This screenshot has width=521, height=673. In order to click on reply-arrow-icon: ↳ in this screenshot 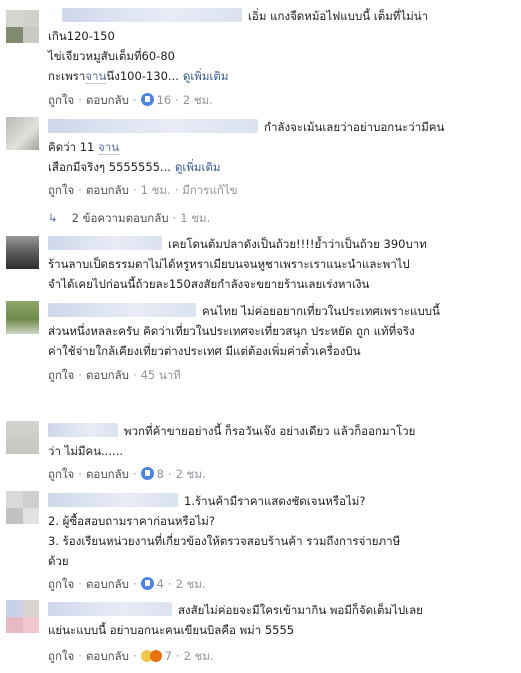, I will do `click(53, 218)`.